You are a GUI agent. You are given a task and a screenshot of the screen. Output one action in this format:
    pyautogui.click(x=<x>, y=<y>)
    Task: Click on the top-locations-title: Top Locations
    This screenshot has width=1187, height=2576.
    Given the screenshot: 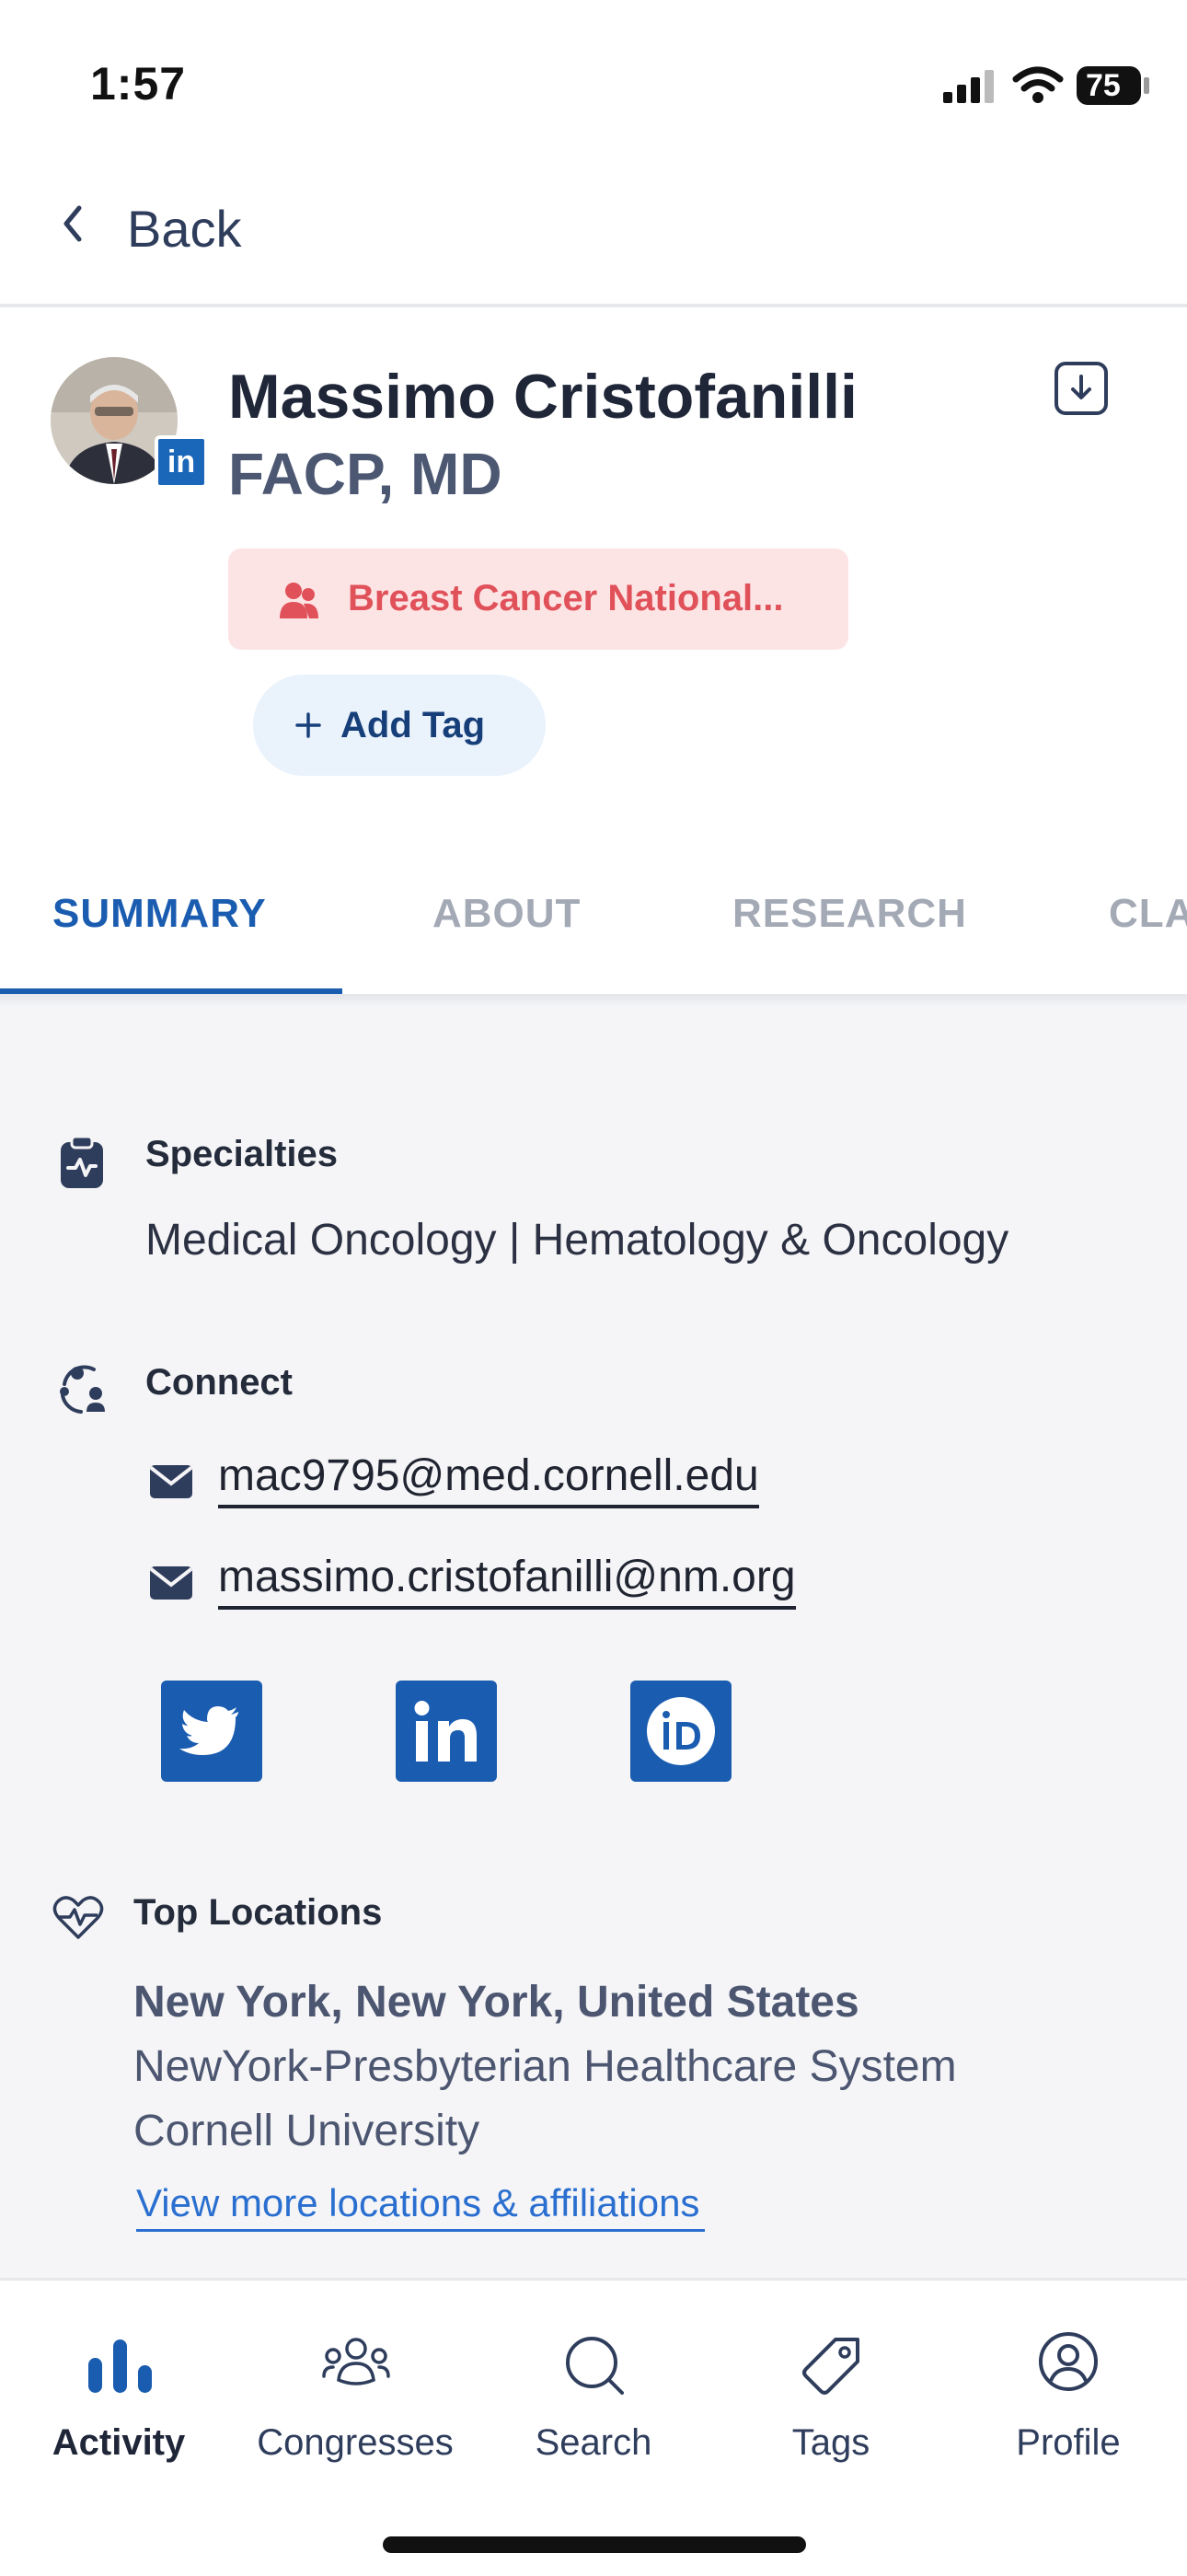 What is the action you would take?
    pyautogui.click(x=258, y=1912)
    